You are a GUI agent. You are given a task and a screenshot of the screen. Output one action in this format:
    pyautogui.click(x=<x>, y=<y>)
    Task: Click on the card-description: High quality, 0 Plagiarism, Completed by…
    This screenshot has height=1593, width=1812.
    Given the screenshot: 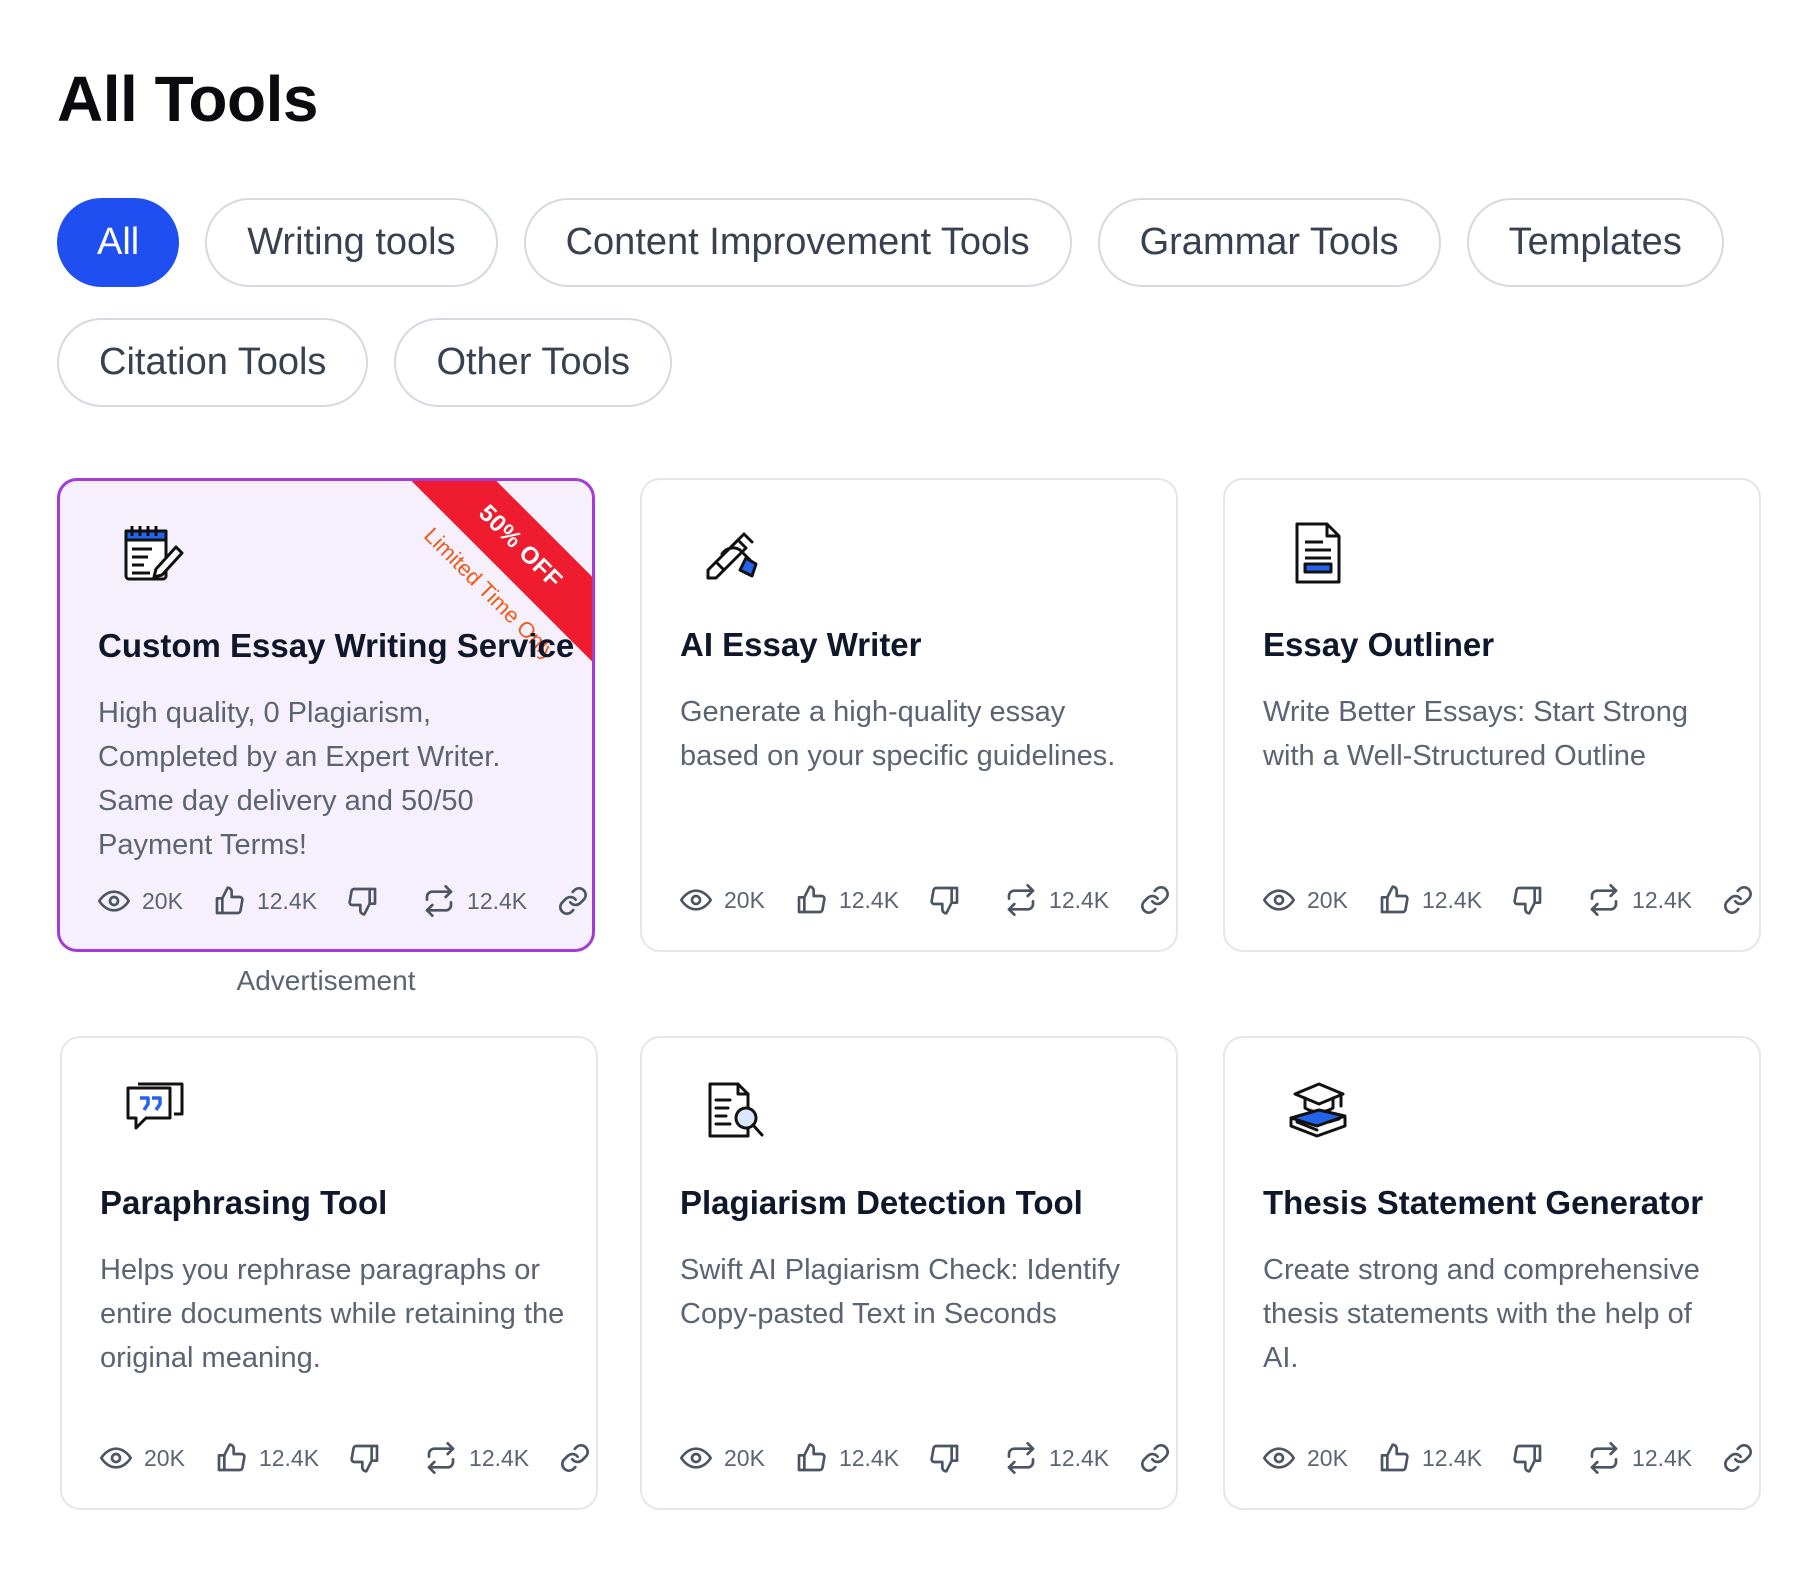 What is the action you would take?
    pyautogui.click(x=299, y=779)
    